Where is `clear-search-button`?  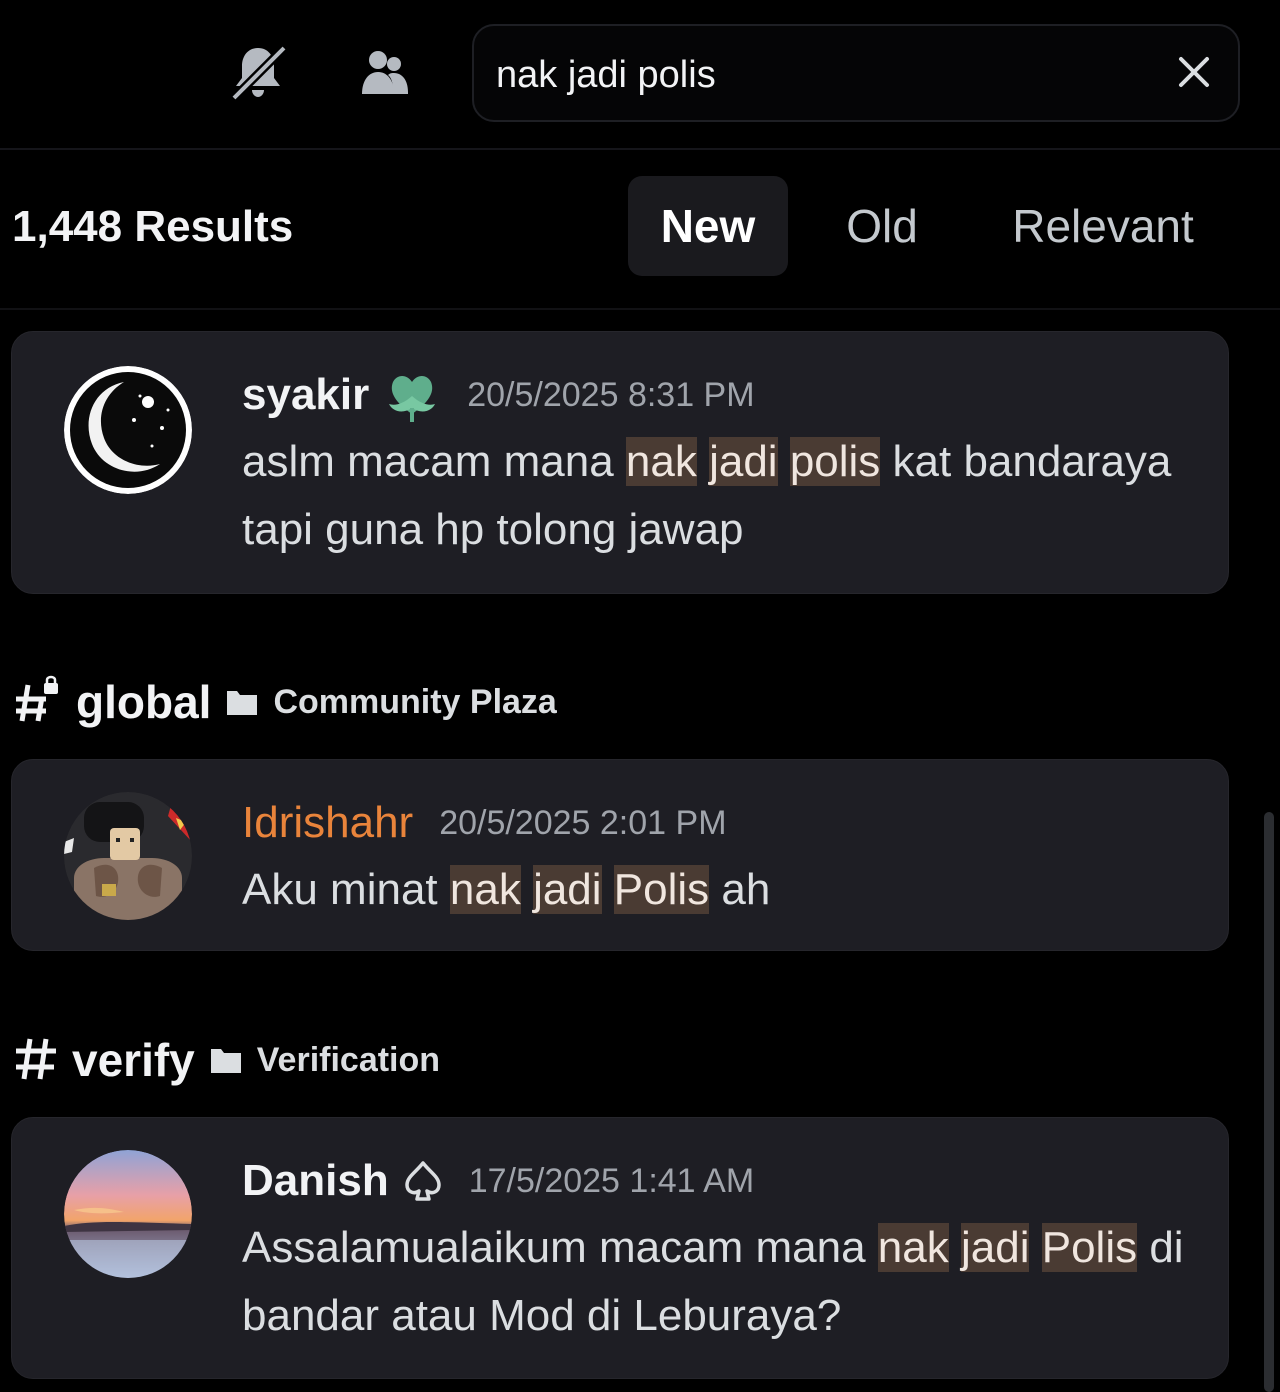
clear-search-button is located at coordinates (1194, 74).